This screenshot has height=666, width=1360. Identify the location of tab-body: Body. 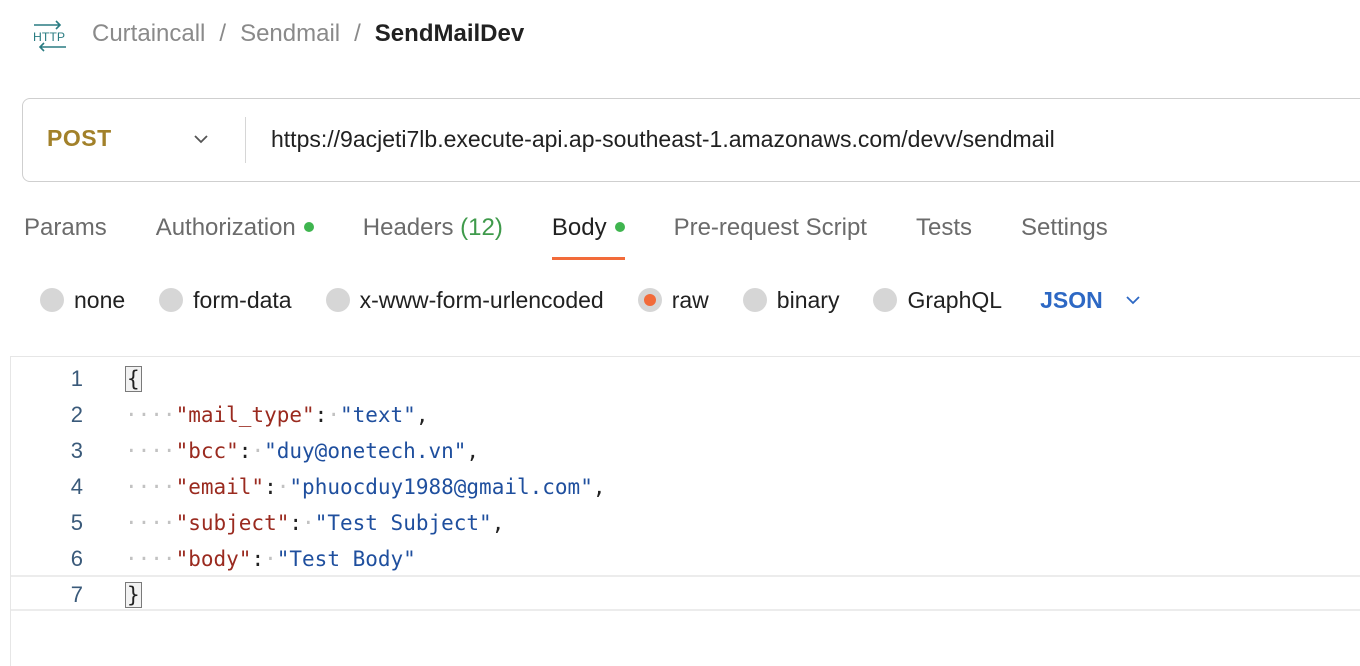
(588, 235).